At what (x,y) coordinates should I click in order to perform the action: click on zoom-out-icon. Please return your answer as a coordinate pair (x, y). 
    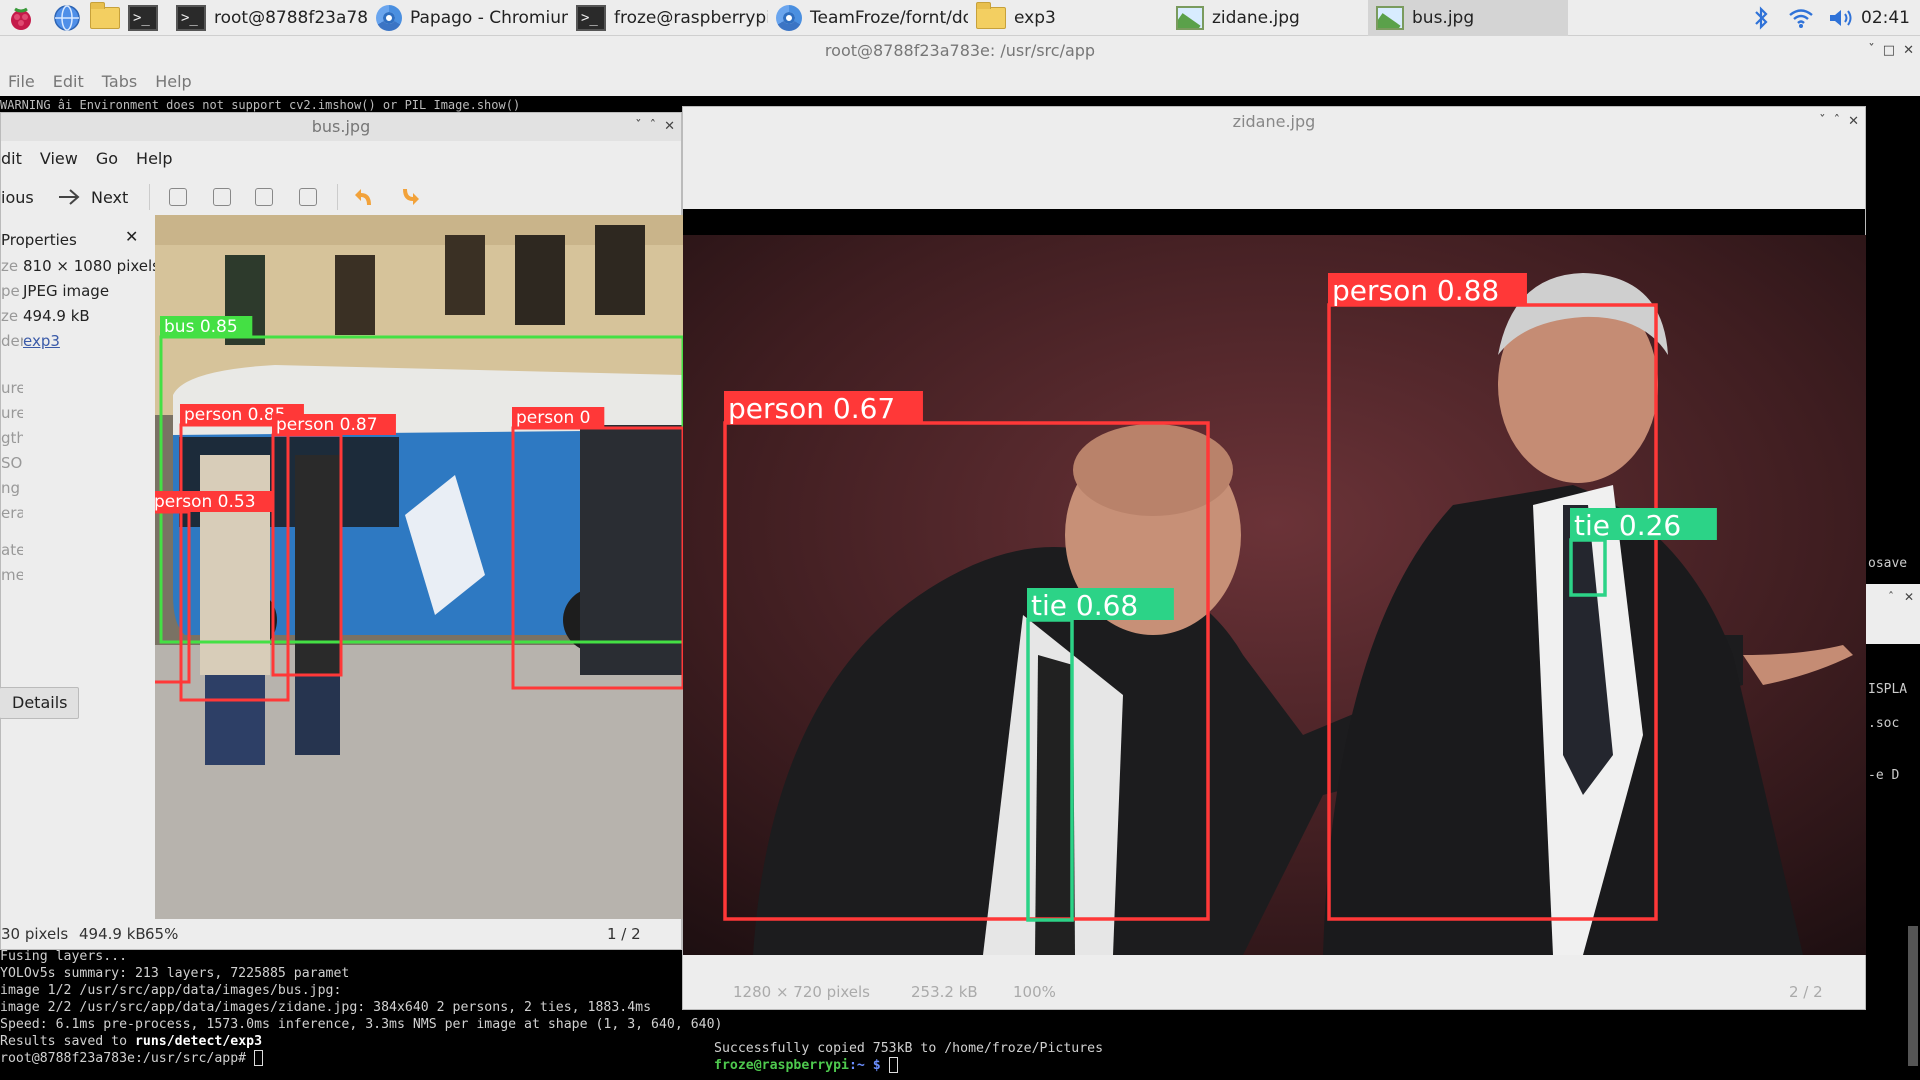
    Looking at the image, I should click on (222, 197).